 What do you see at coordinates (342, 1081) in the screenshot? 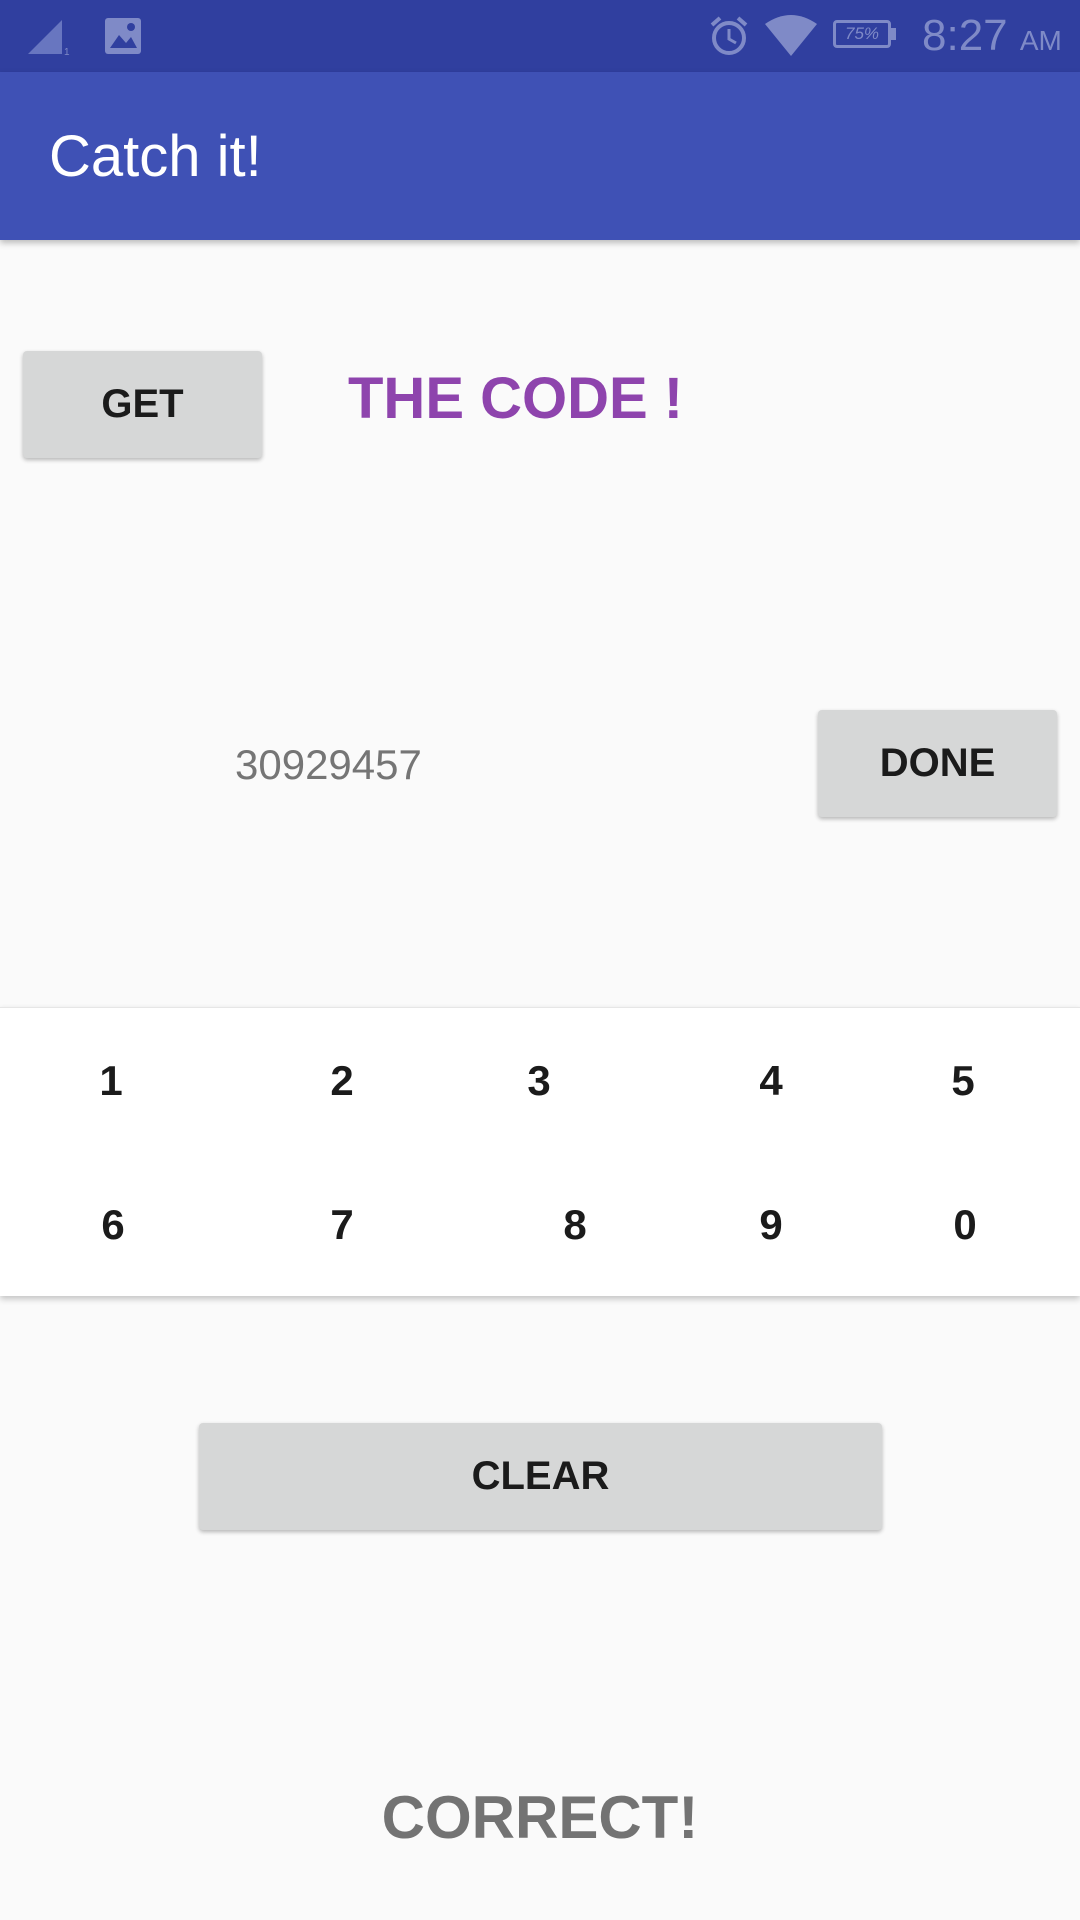
I see `key-2: 2` at bounding box center [342, 1081].